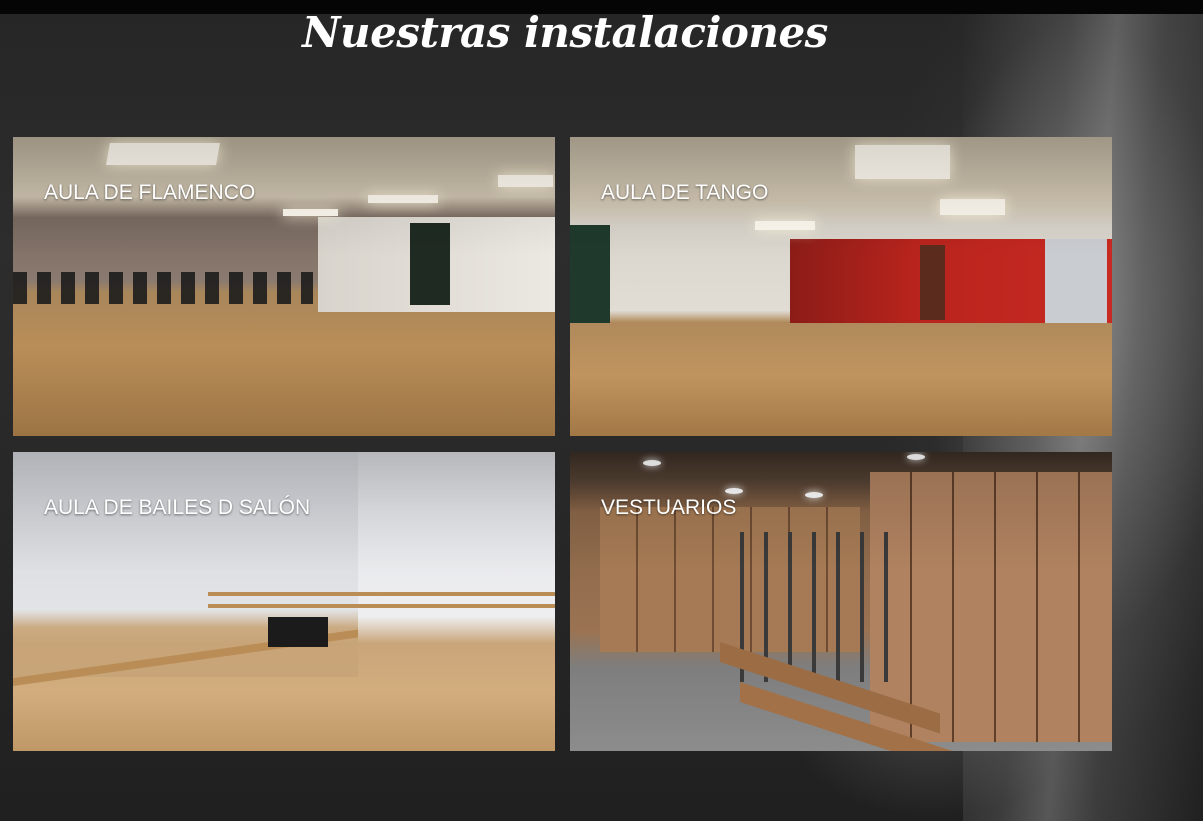 The image size is (1203, 821). I want to click on room-label: AULA DE BAILES D SALÓN, so click(177, 507).